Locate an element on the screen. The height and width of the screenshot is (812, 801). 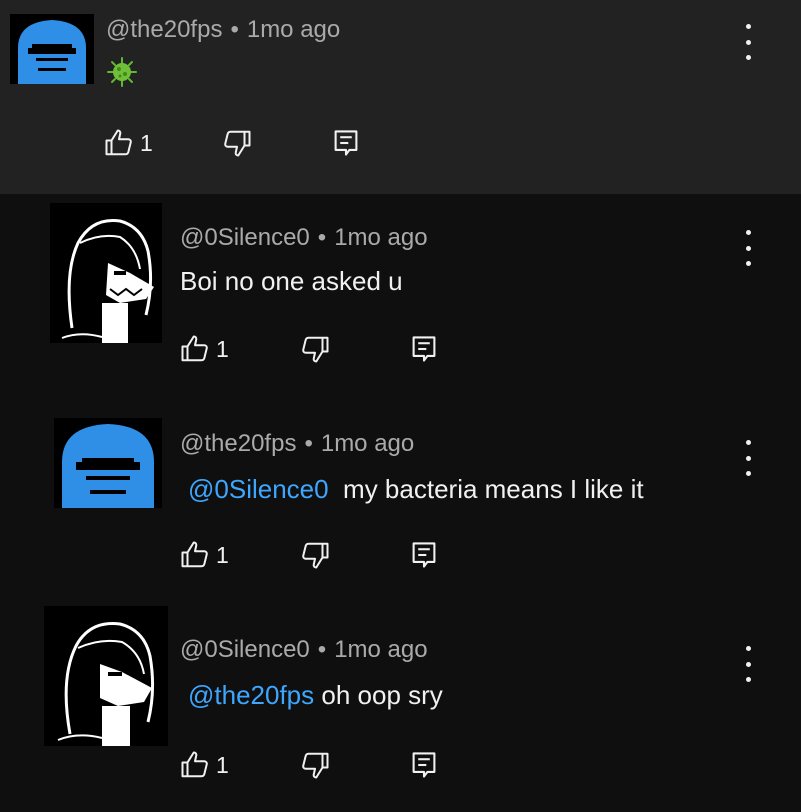
comment-text: @0Silence0 my bacteria means I like it is located at coordinates (416, 489).